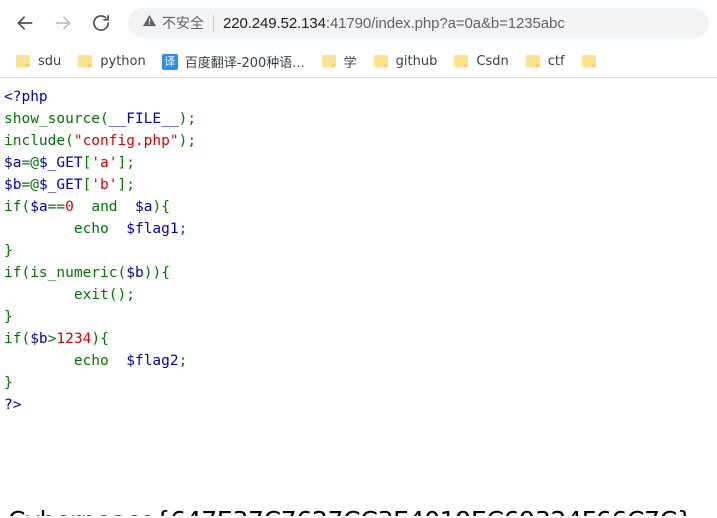 This screenshot has height=518, width=717. What do you see at coordinates (149, 23) in the screenshot?
I see `warning-triangle-icon` at bounding box center [149, 23].